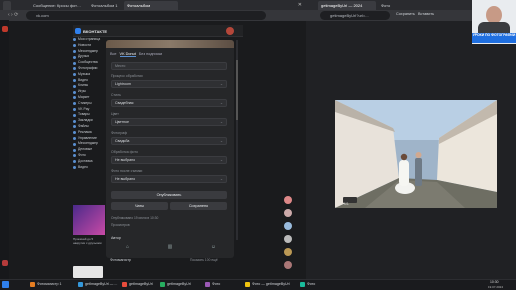 The height and width of the screenshot is (290, 516). I want to click on sidebar-item: Видео, so click(89, 168).